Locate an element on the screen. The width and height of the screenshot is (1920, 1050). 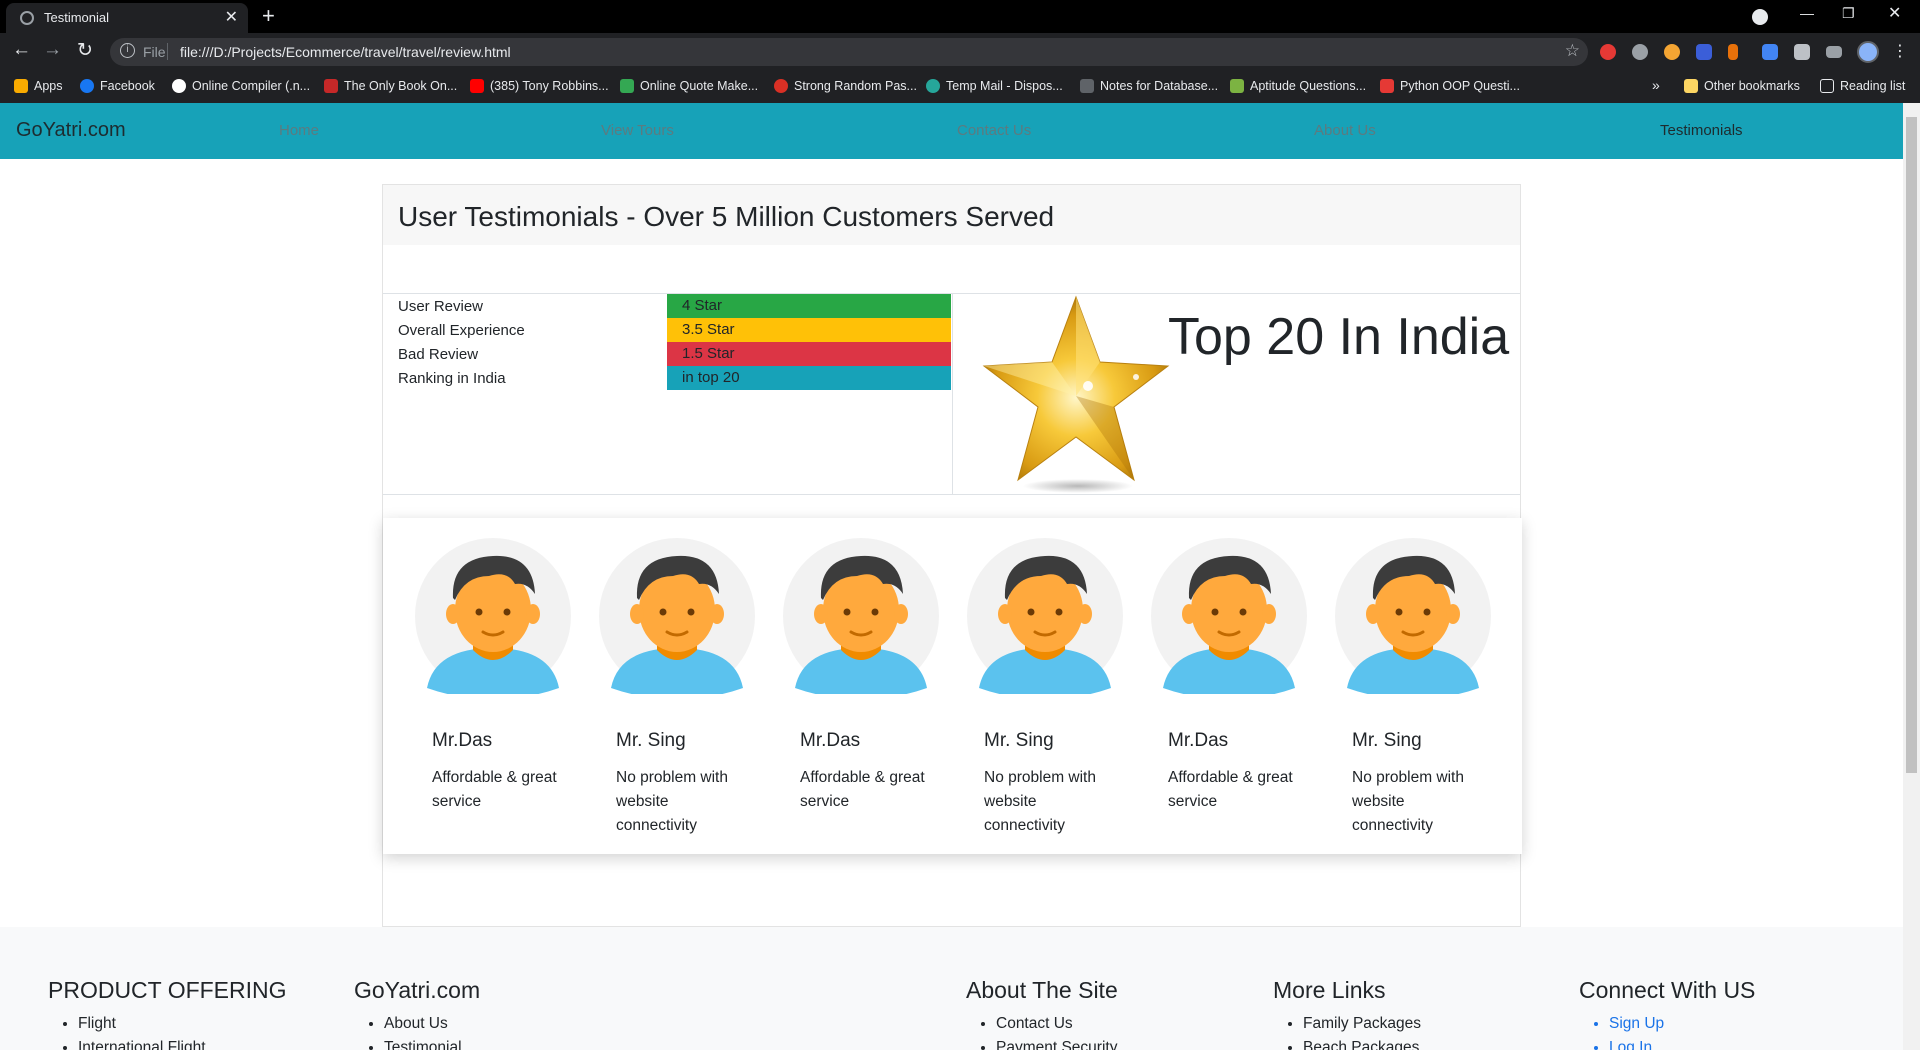
bookmark-apps: Apps is located at coordinates (38, 86).